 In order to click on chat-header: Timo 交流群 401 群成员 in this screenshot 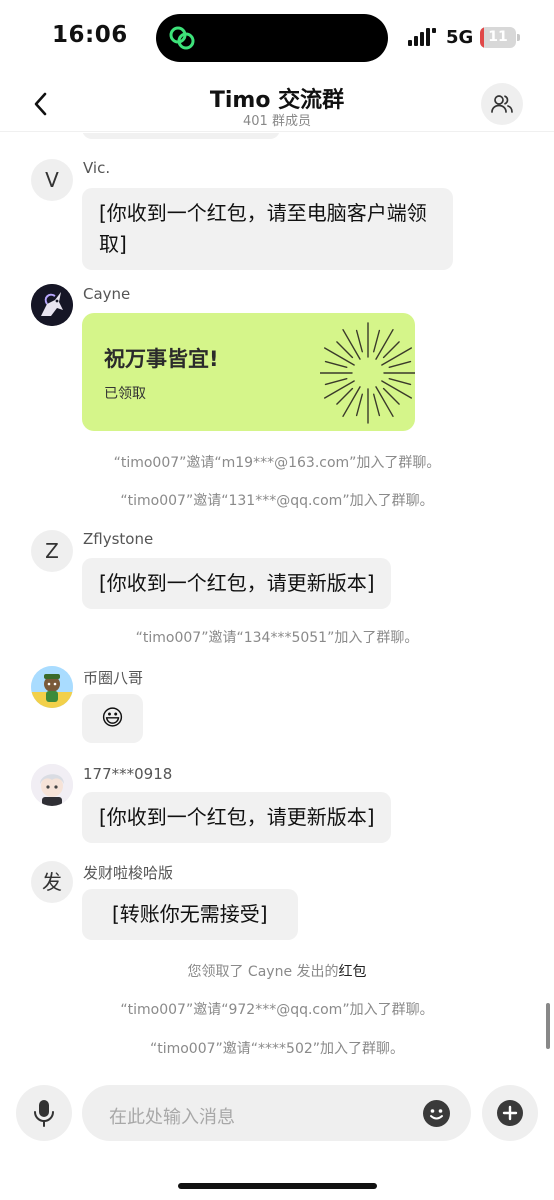, I will do `click(277, 104)`.